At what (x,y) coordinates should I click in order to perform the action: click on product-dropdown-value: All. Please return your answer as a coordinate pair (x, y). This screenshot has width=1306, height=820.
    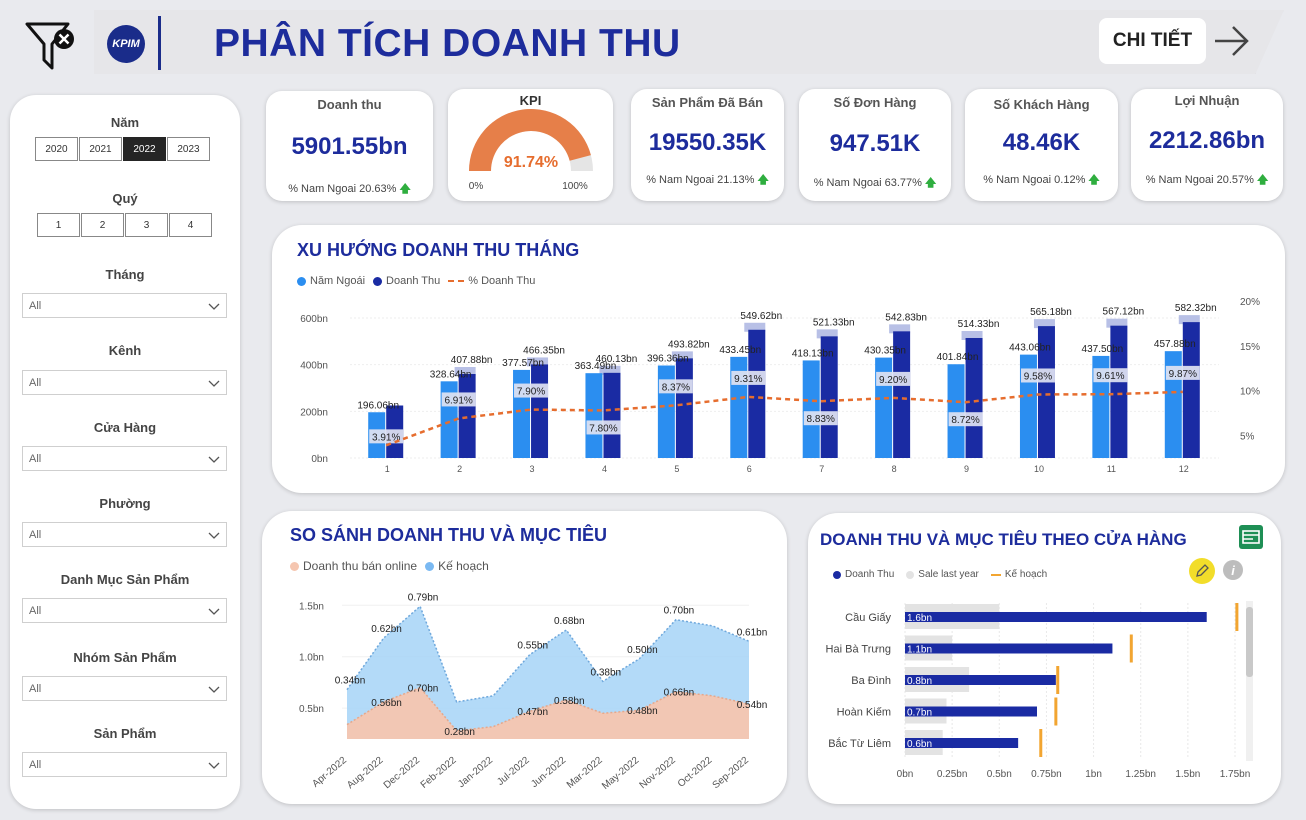
    Looking at the image, I should click on (35, 764).